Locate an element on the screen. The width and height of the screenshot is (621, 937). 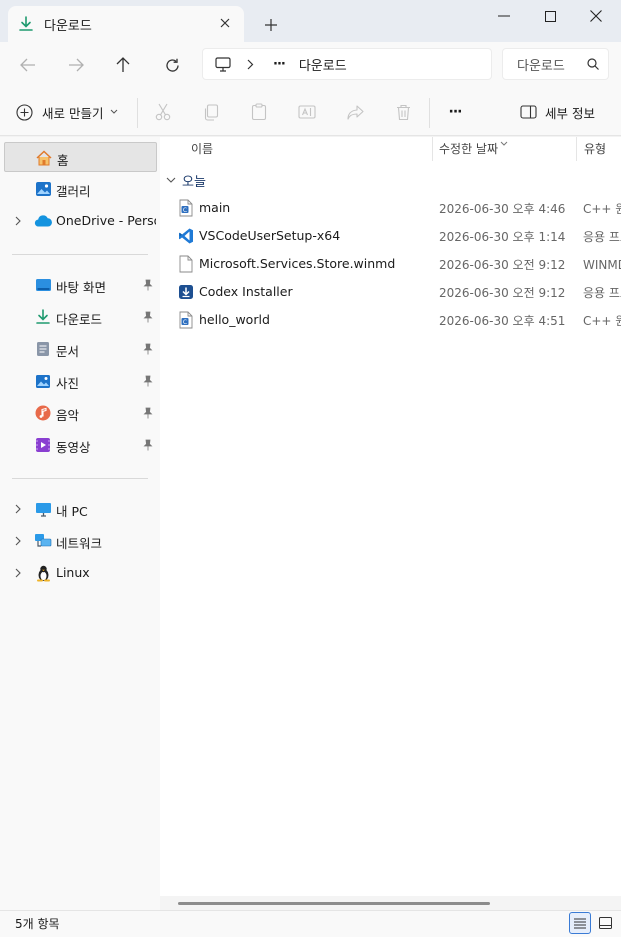
file-name: Microsoft.Services.Store.winmd is located at coordinates (297, 263).